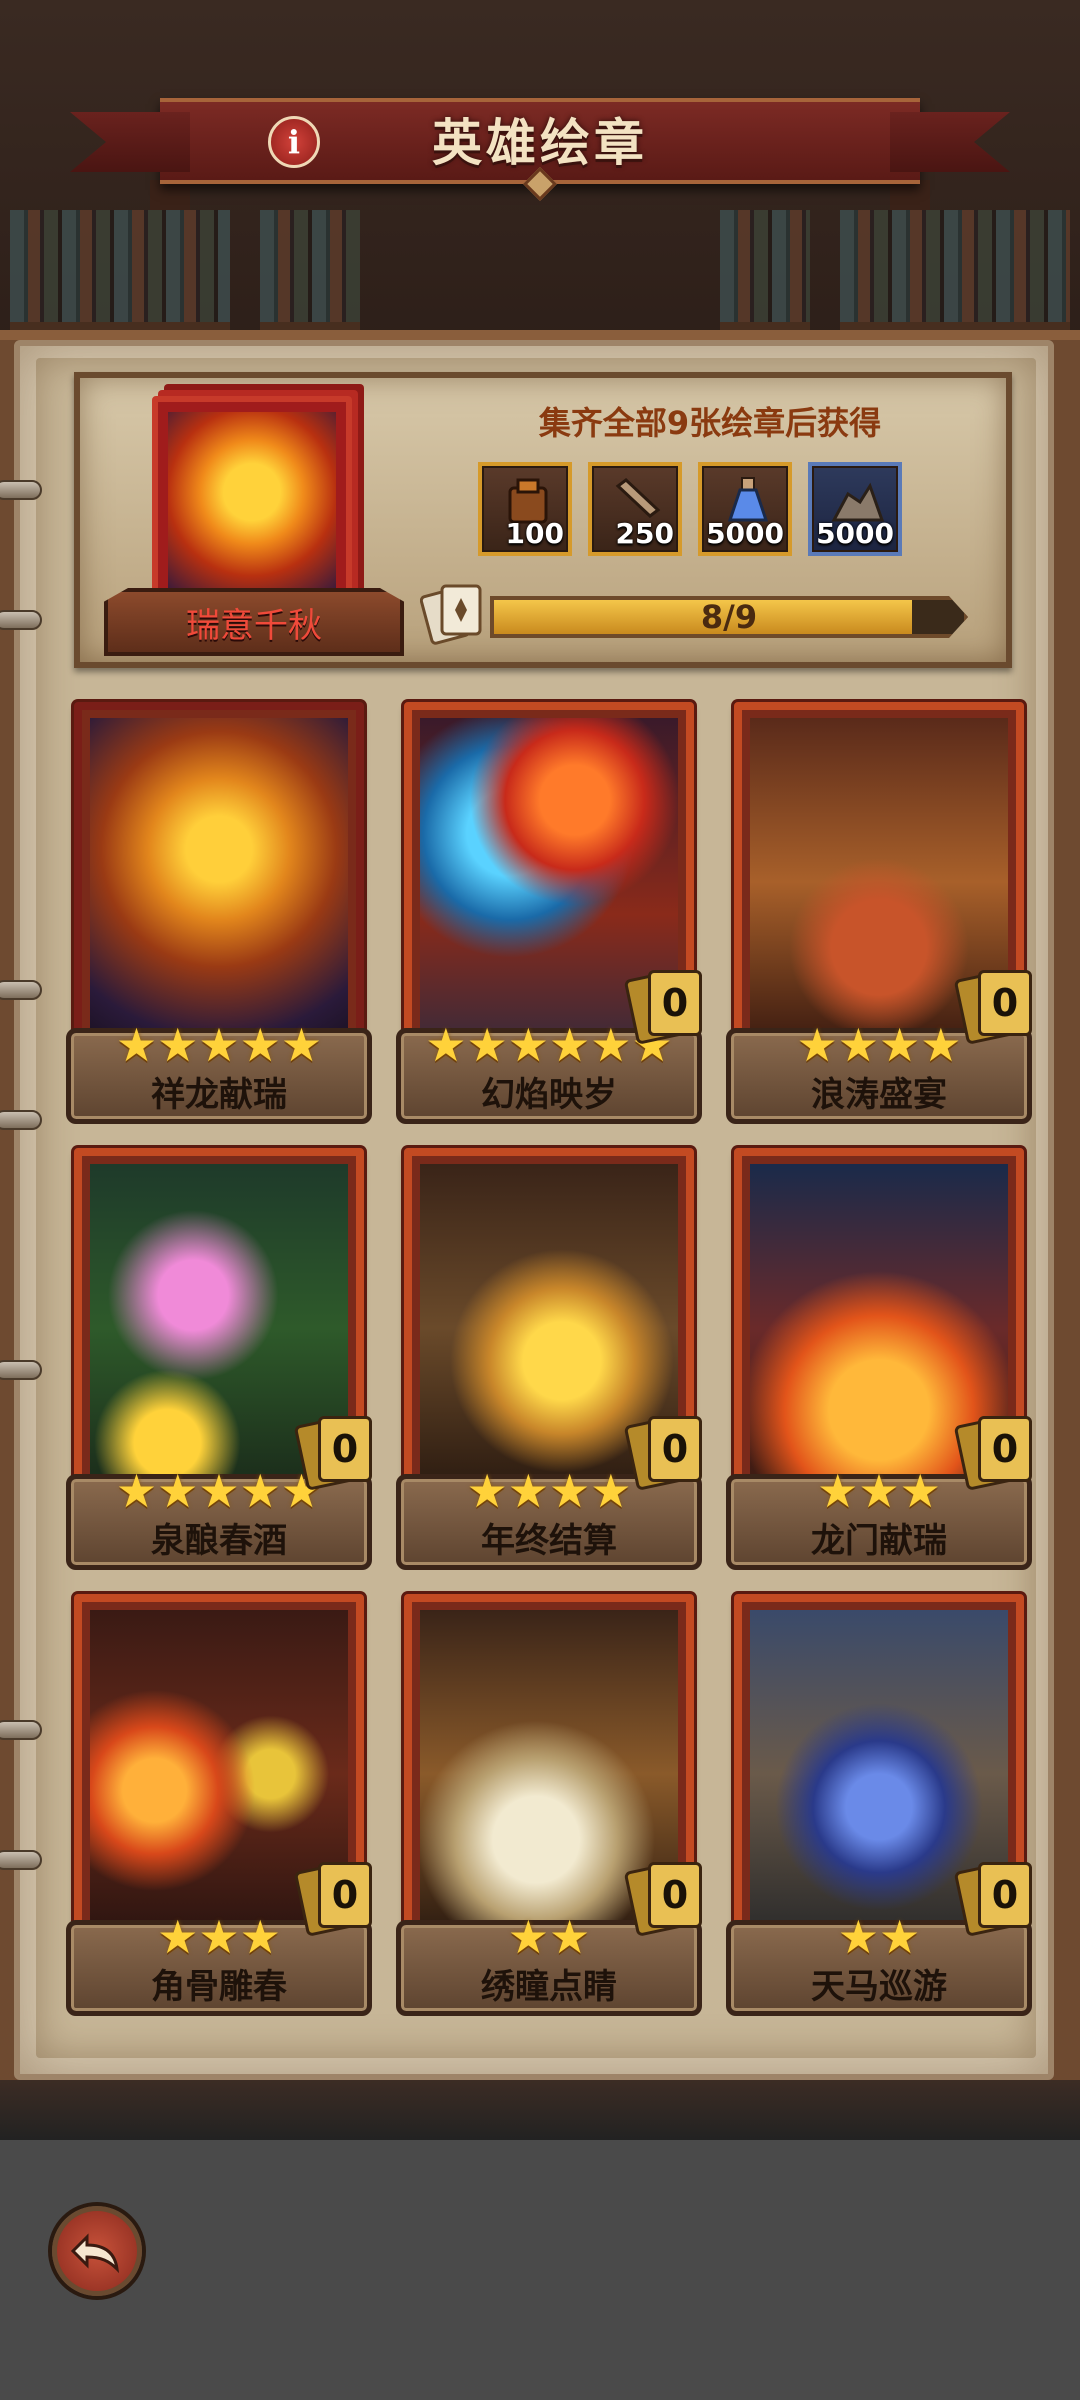 This screenshot has height=2400, width=1080. Describe the element at coordinates (644, 533) in the screenshot. I see `reward-qty: 250` at that location.